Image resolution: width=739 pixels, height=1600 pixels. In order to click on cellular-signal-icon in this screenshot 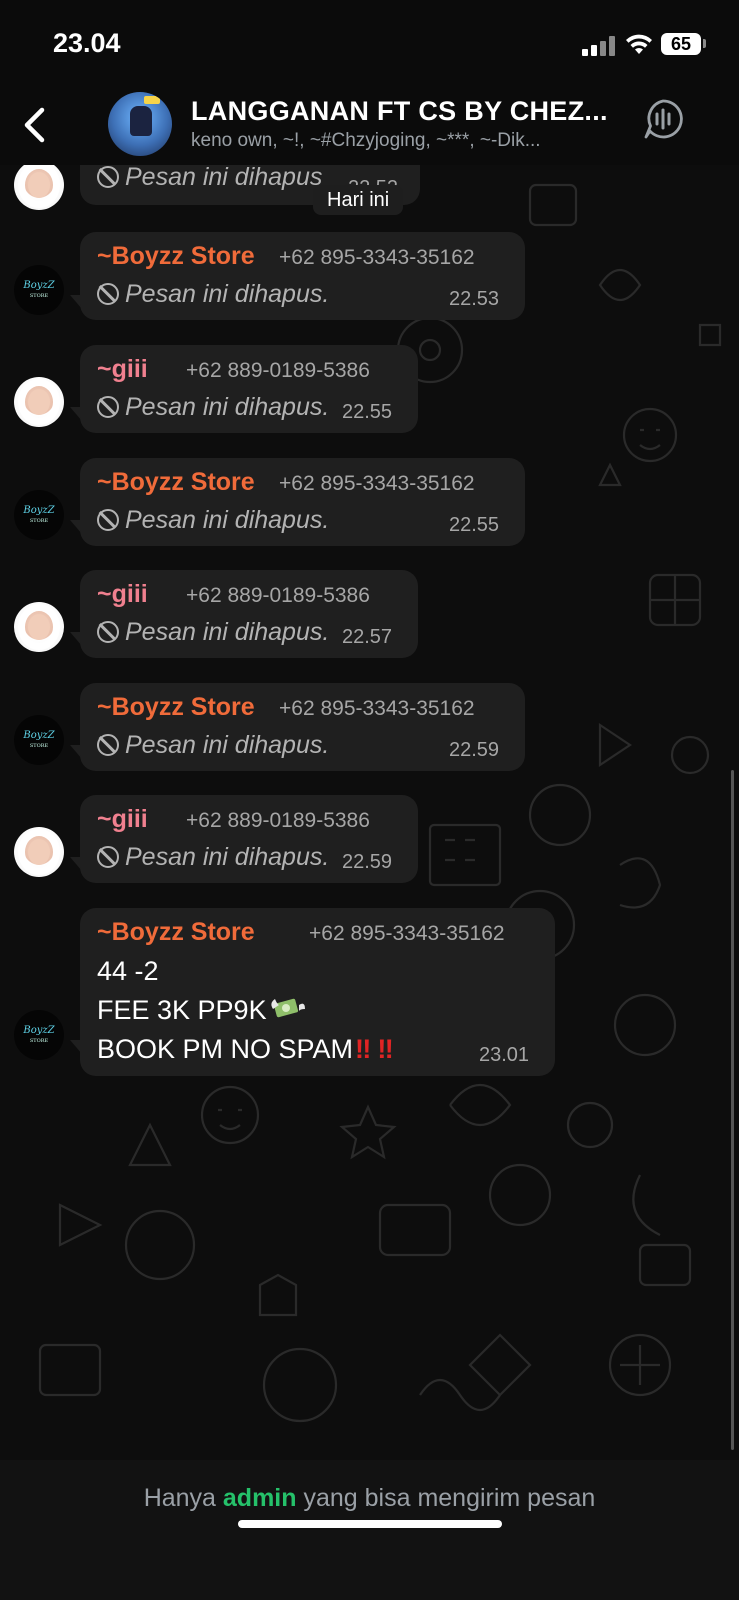, I will do `click(599, 46)`.